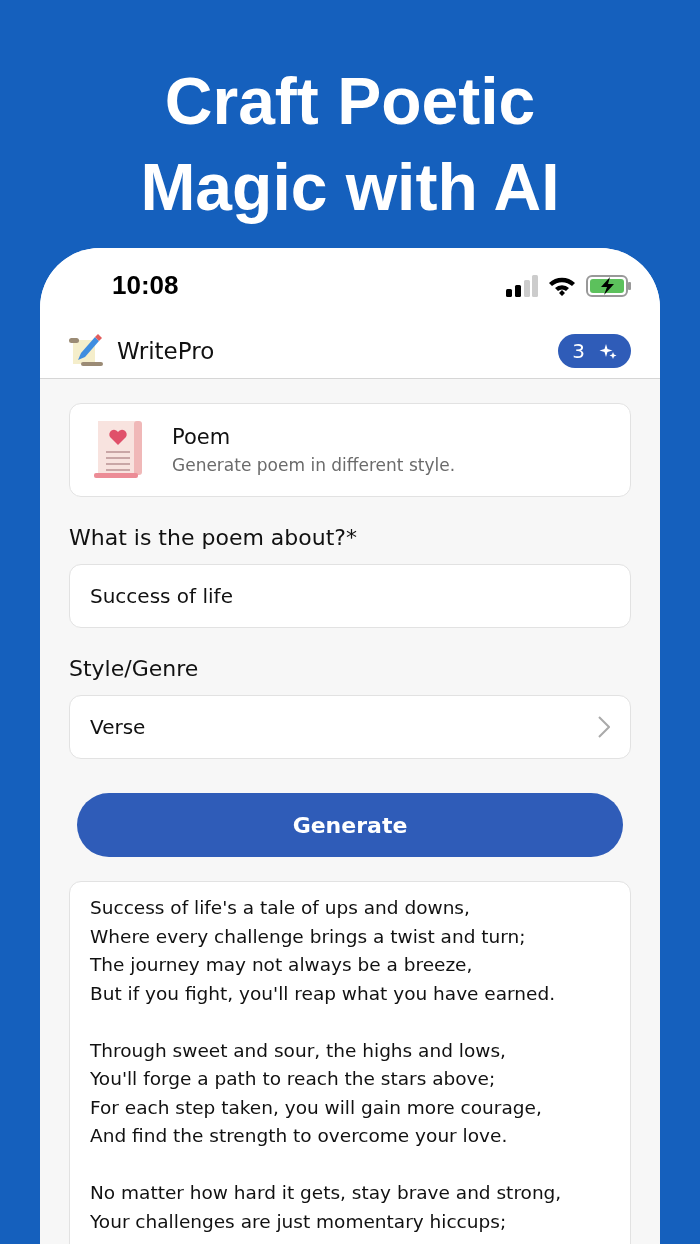 The image size is (700, 1244). What do you see at coordinates (350, 825) in the screenshot?
I see `generate-button: Generate` at bounding box center [350, 825].